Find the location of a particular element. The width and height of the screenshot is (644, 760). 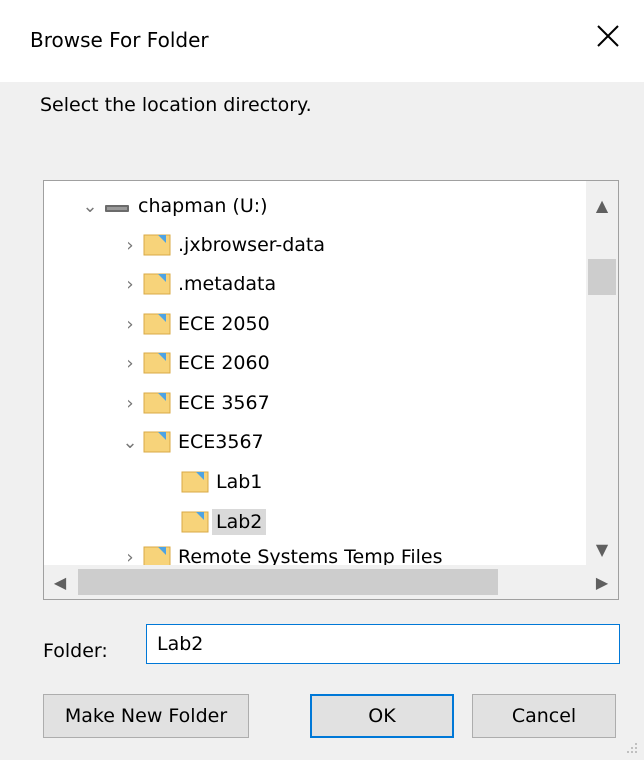

tree-item-ece-2050: › ECE 2050 is located at coordinates (197, 324).